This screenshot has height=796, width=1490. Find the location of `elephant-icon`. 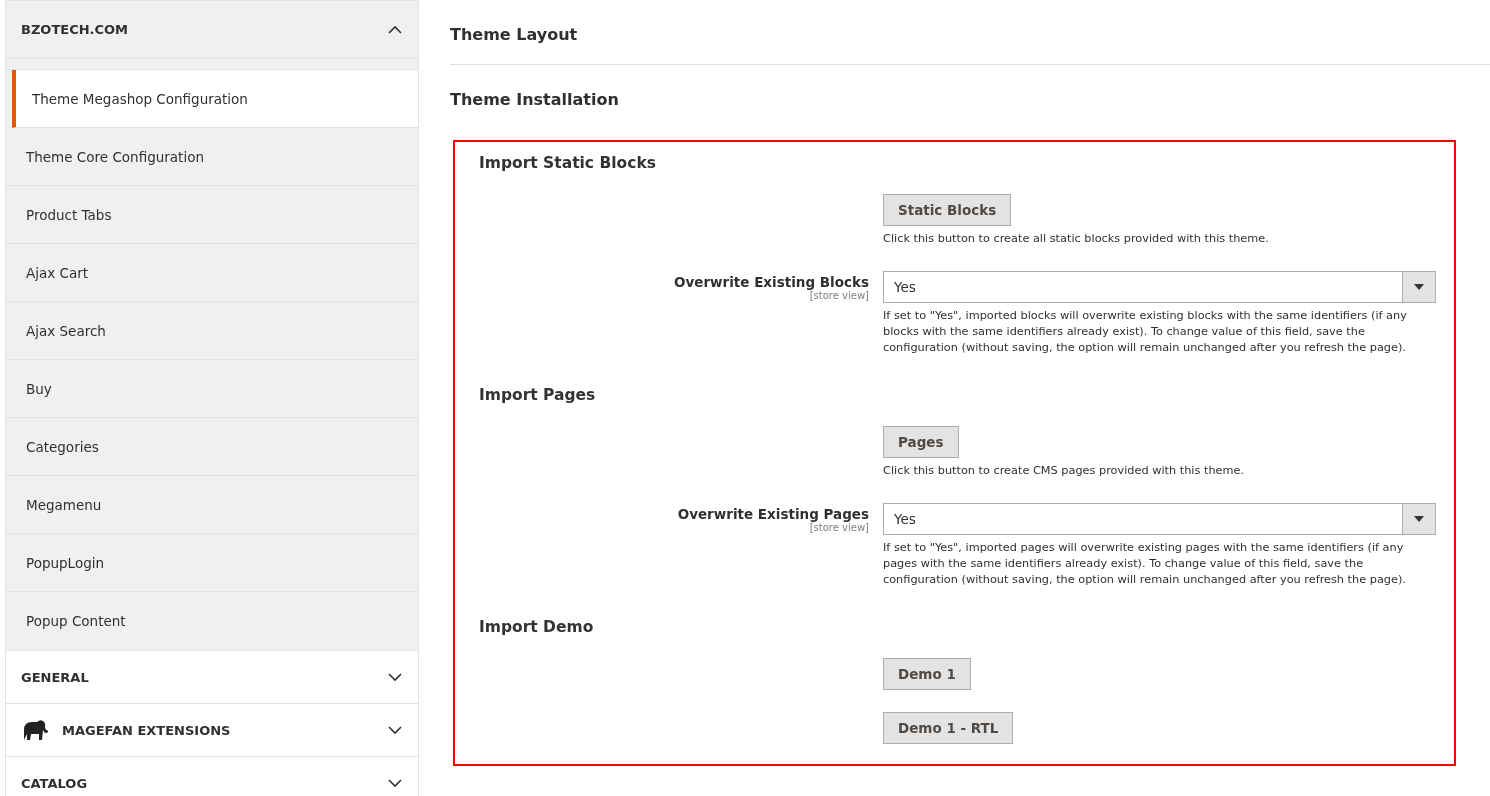

elephant-icon is located at coordinates (35, 730).